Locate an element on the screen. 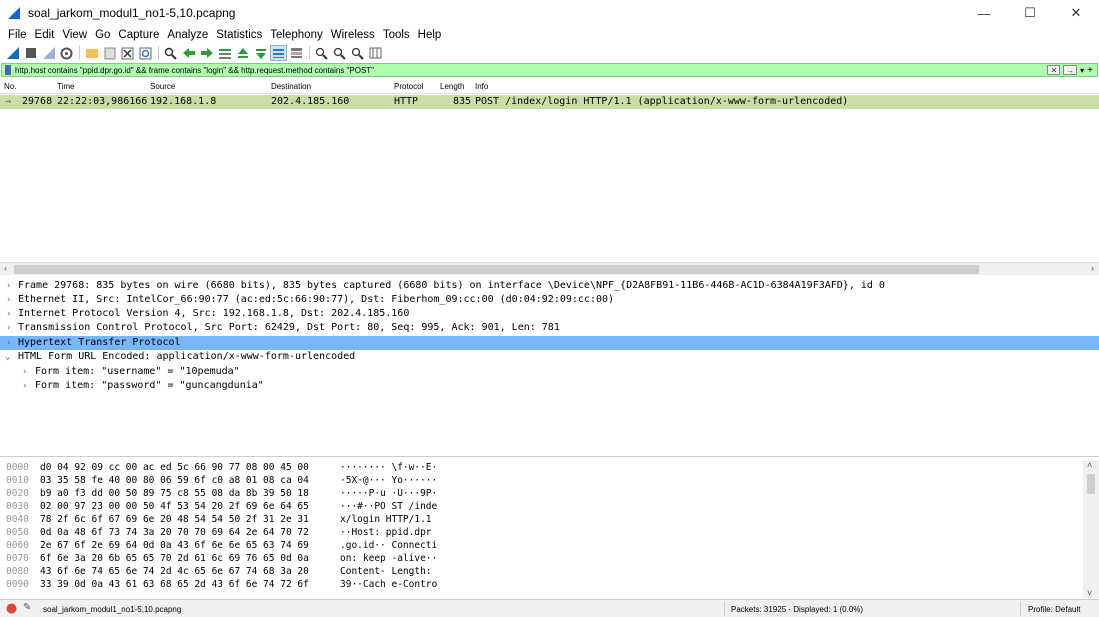  packet-source: 192.168.1.8 is located at coordinates (183, 101).